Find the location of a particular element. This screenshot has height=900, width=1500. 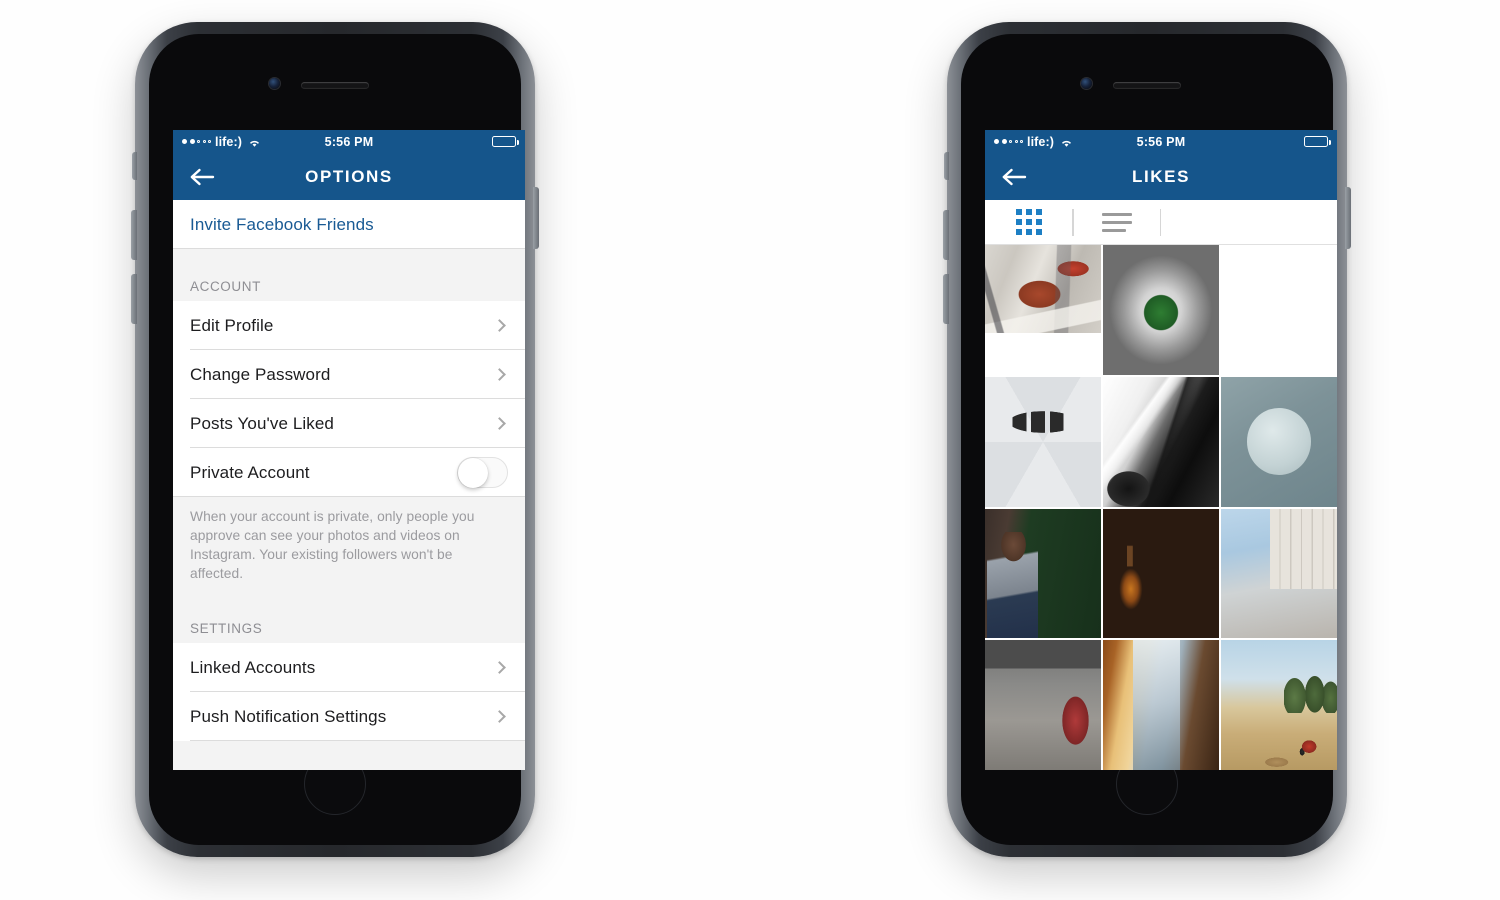

row-label: Push Notification Settings is located at coordinates (288, 716).